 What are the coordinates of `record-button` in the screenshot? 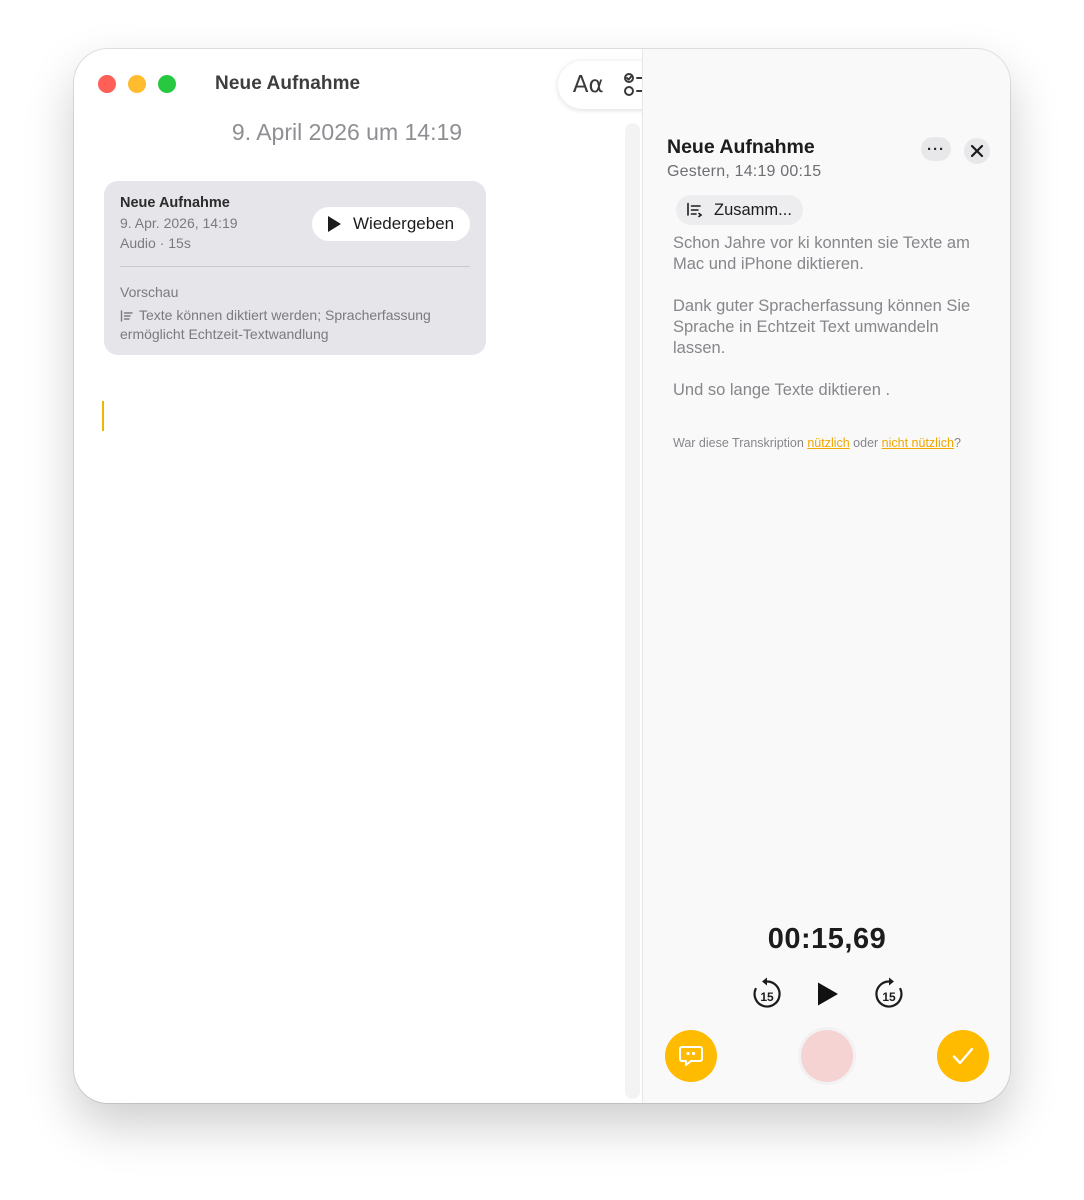 It's located at (827, 1056).